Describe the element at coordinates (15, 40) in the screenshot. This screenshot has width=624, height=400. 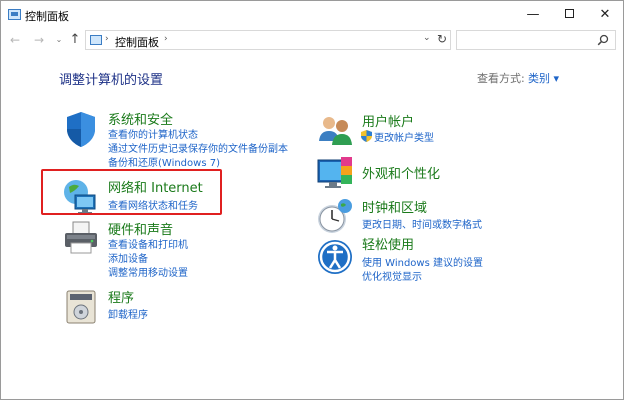
I see `back-button: ←` at that location.